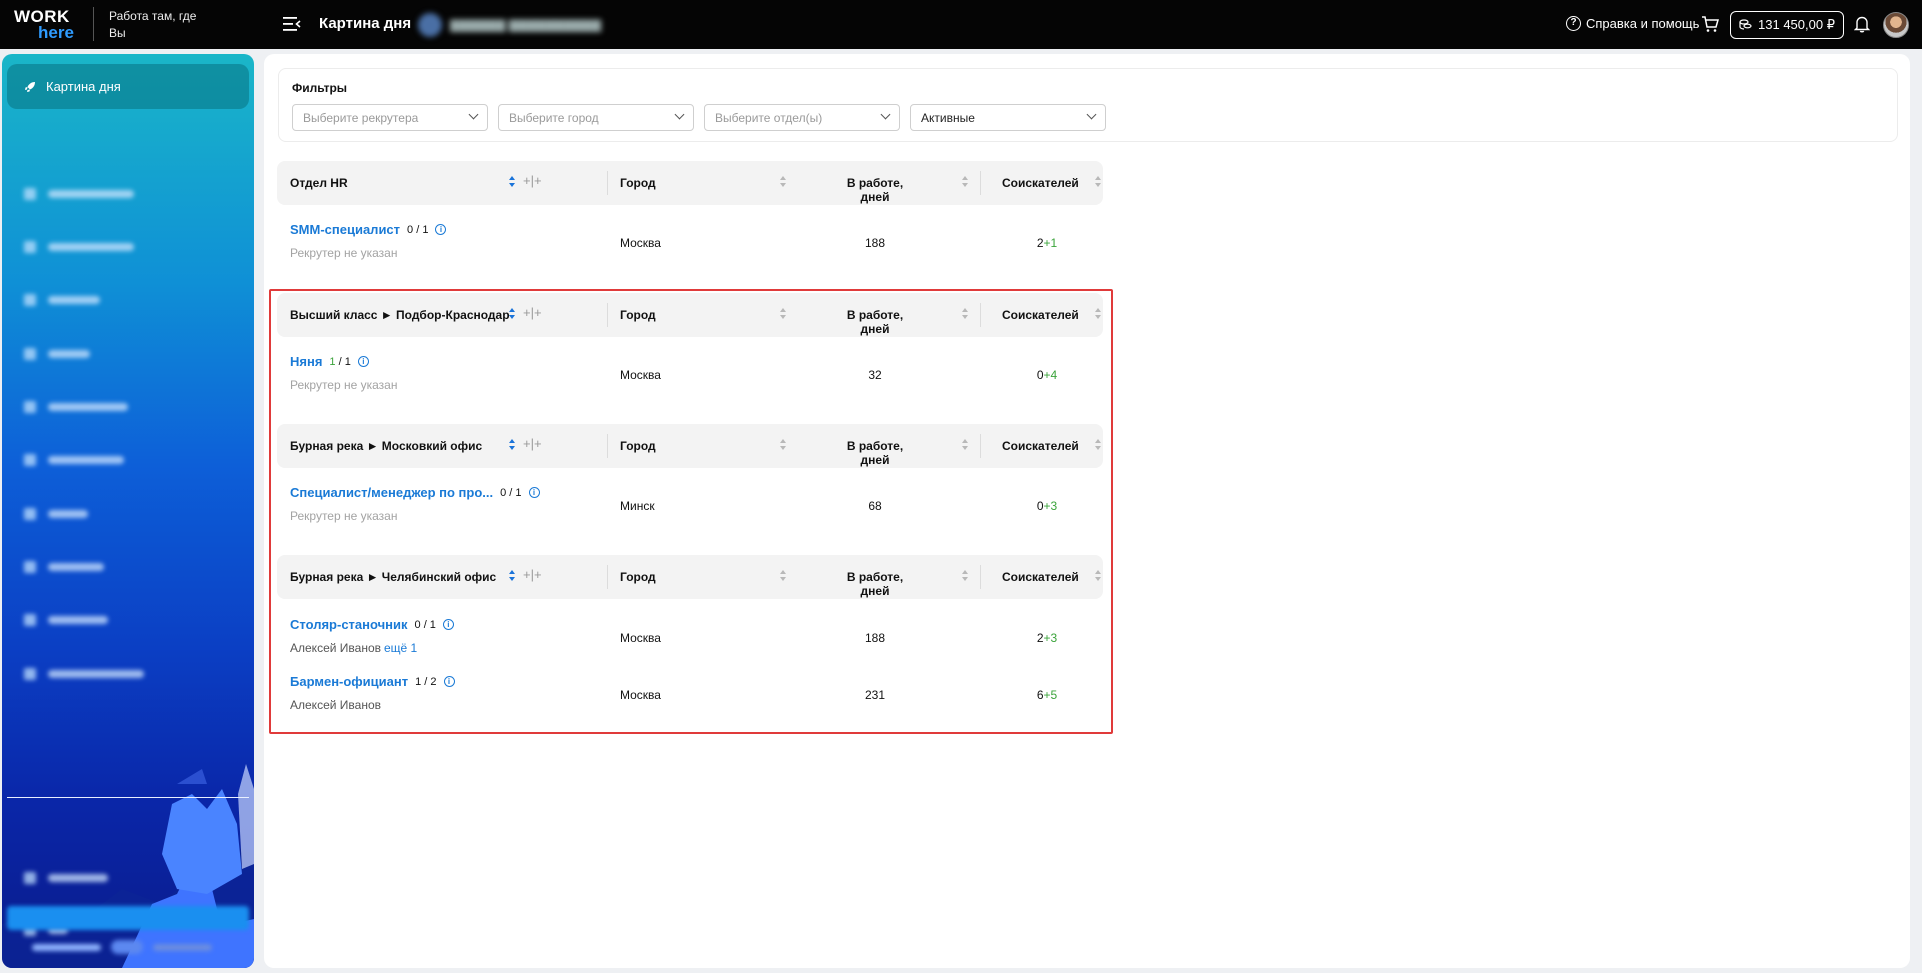 The width and height of the screenshot is (1922, 973). I want to click on sidebar-item-day-overview: Картина дня, so click(128, 86).